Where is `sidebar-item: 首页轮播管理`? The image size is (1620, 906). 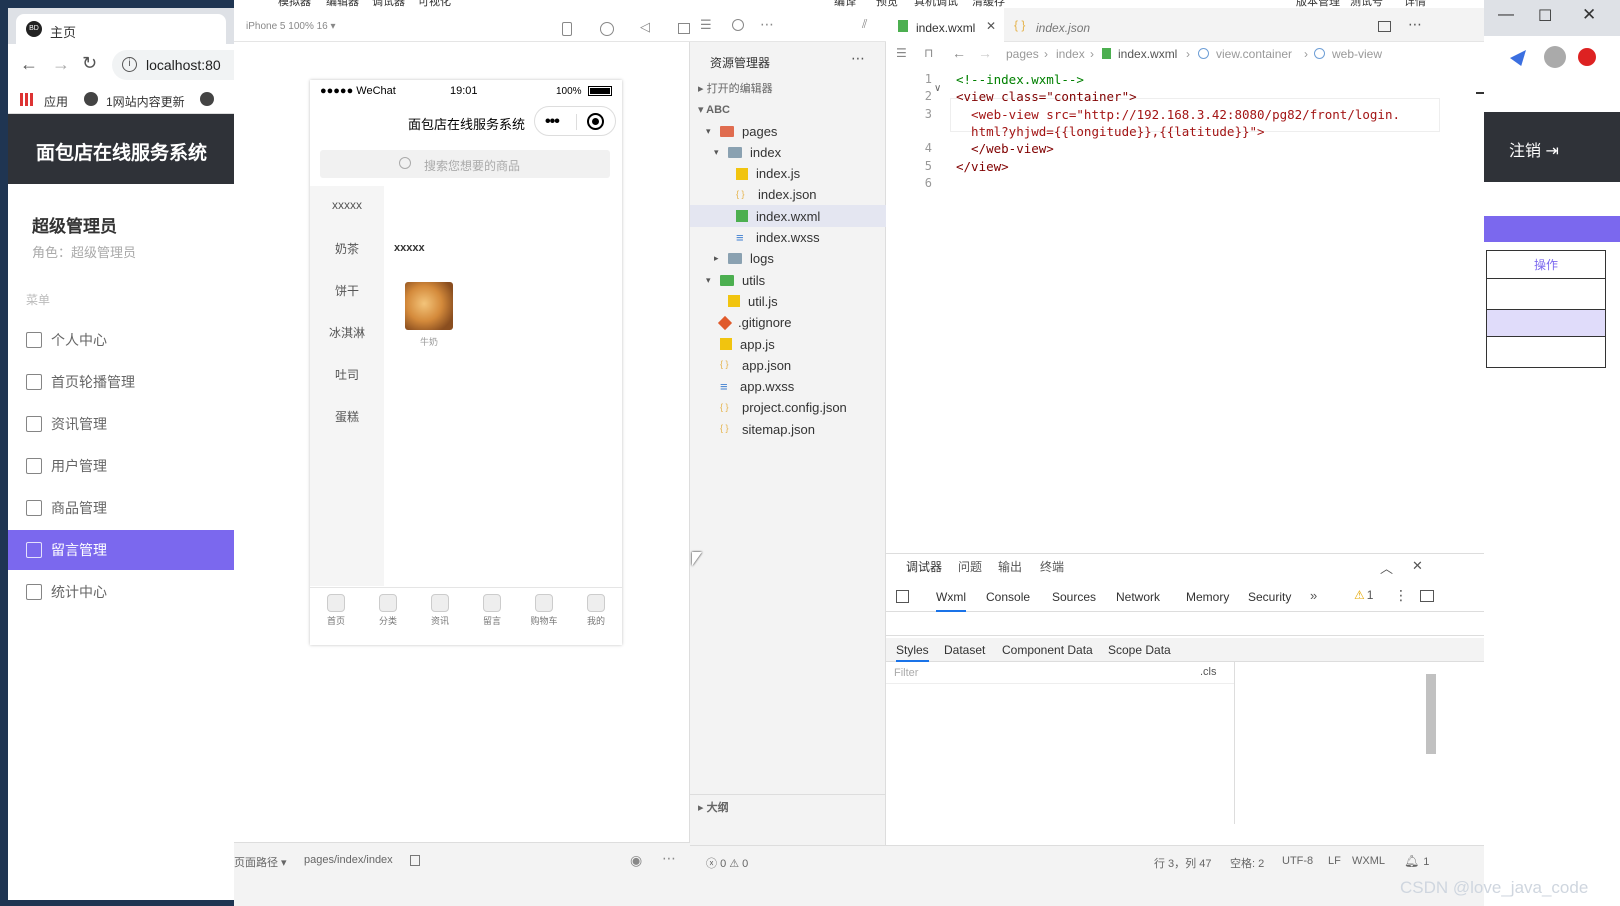
sidebar-item: 首页轮播管理 is located at coordinates (121, 382).